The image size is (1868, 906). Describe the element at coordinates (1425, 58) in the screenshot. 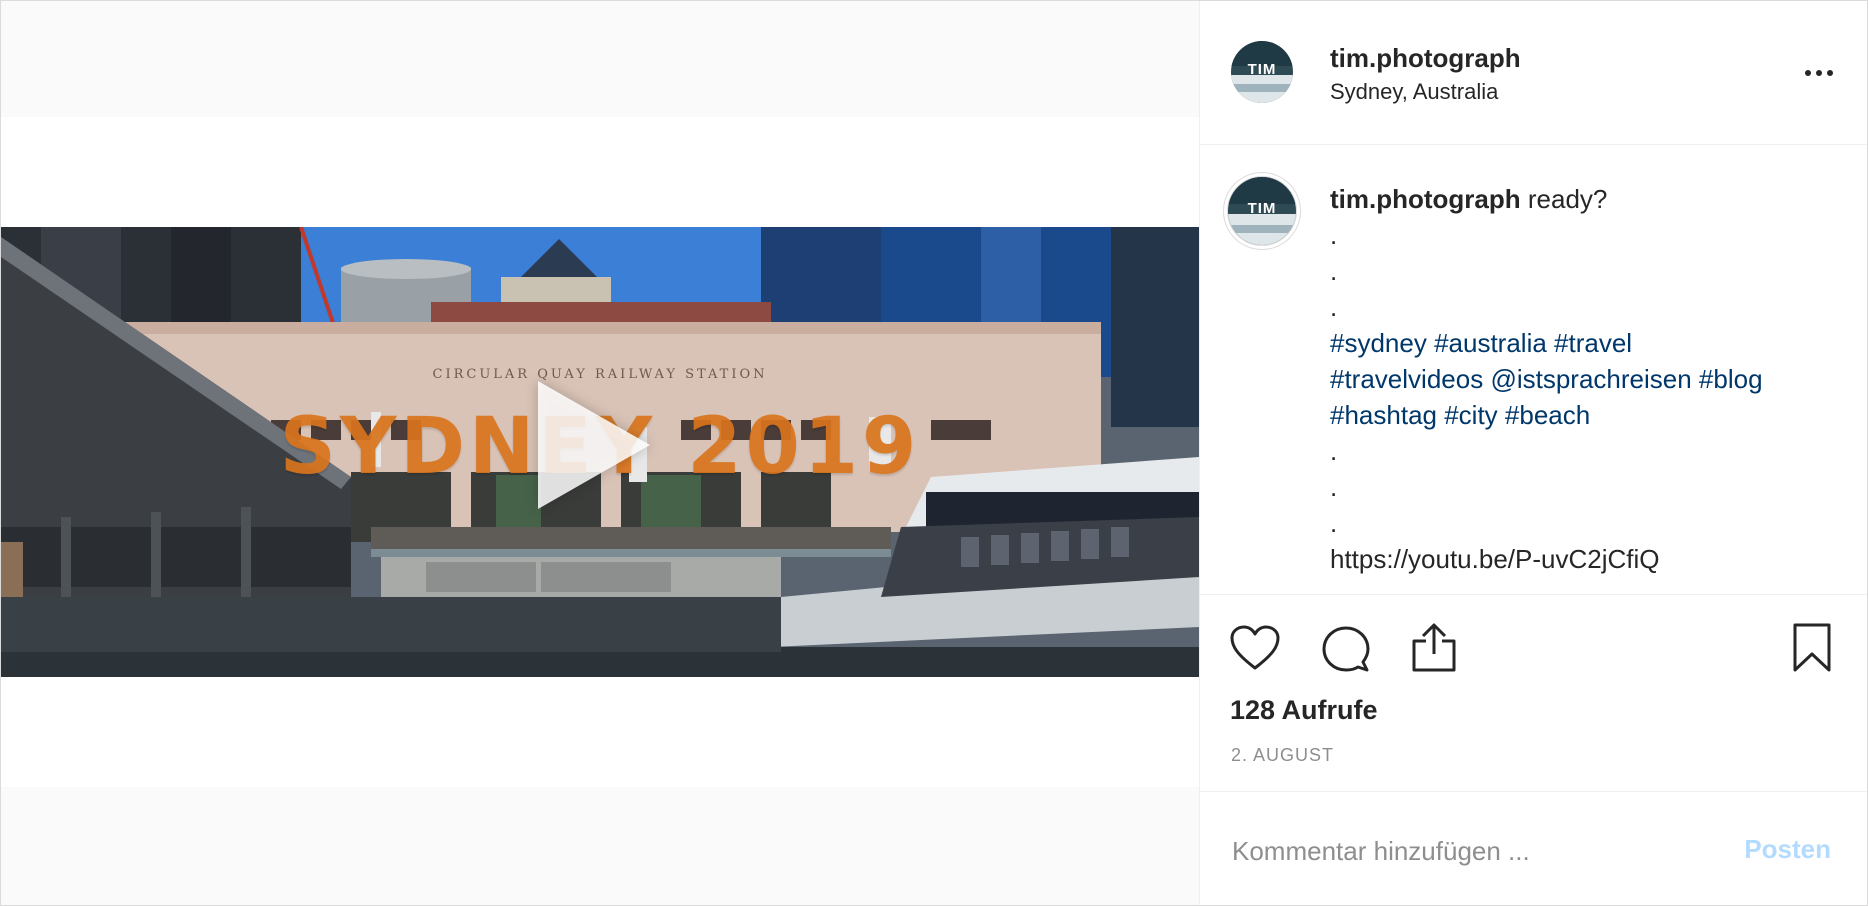

I see `author-username: tim.photograph` at that location.